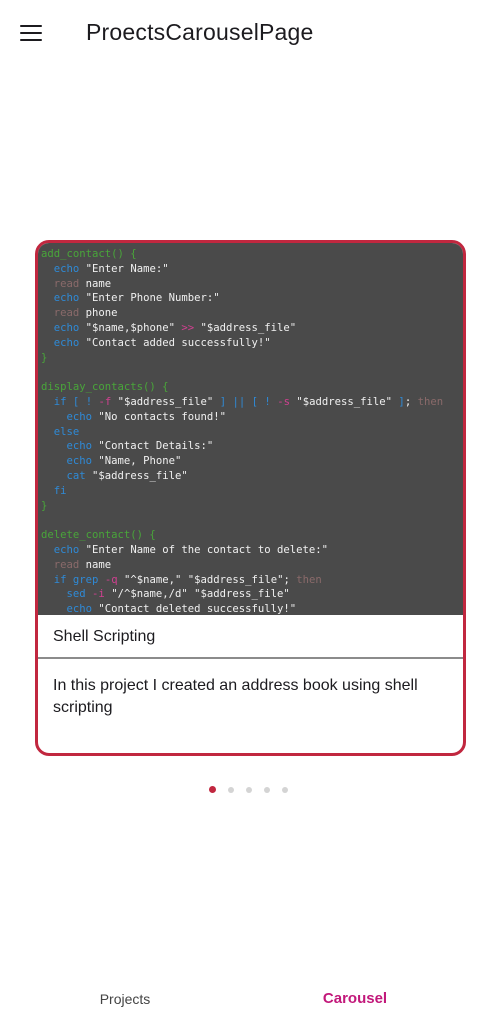 Image resolution: width=503 pixels, height=1029 pixels. I want to click on bottom-navigation: Projects Carousel, so click(251, 999).